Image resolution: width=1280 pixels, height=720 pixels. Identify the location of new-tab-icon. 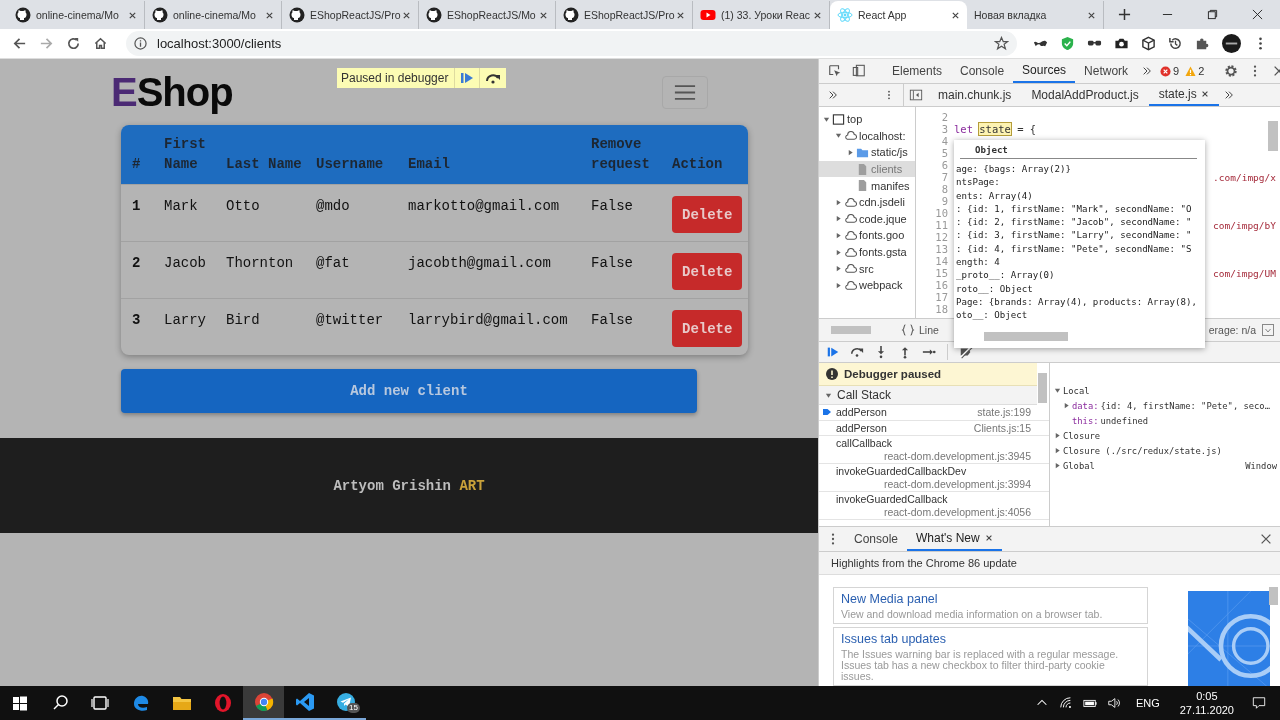
(1124, 14).